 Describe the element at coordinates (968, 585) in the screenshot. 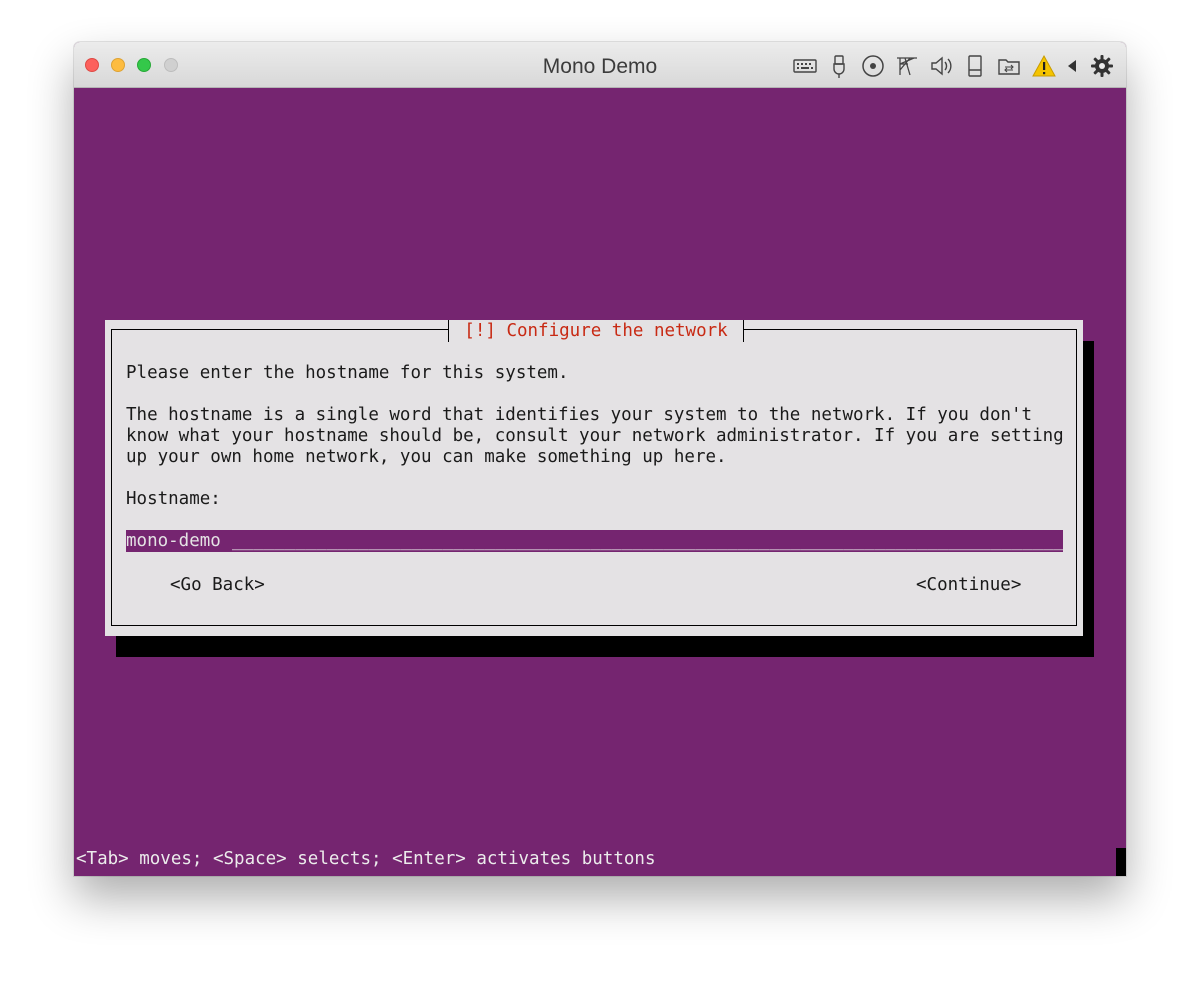

I see `continue-button: <Continue>` at that location.